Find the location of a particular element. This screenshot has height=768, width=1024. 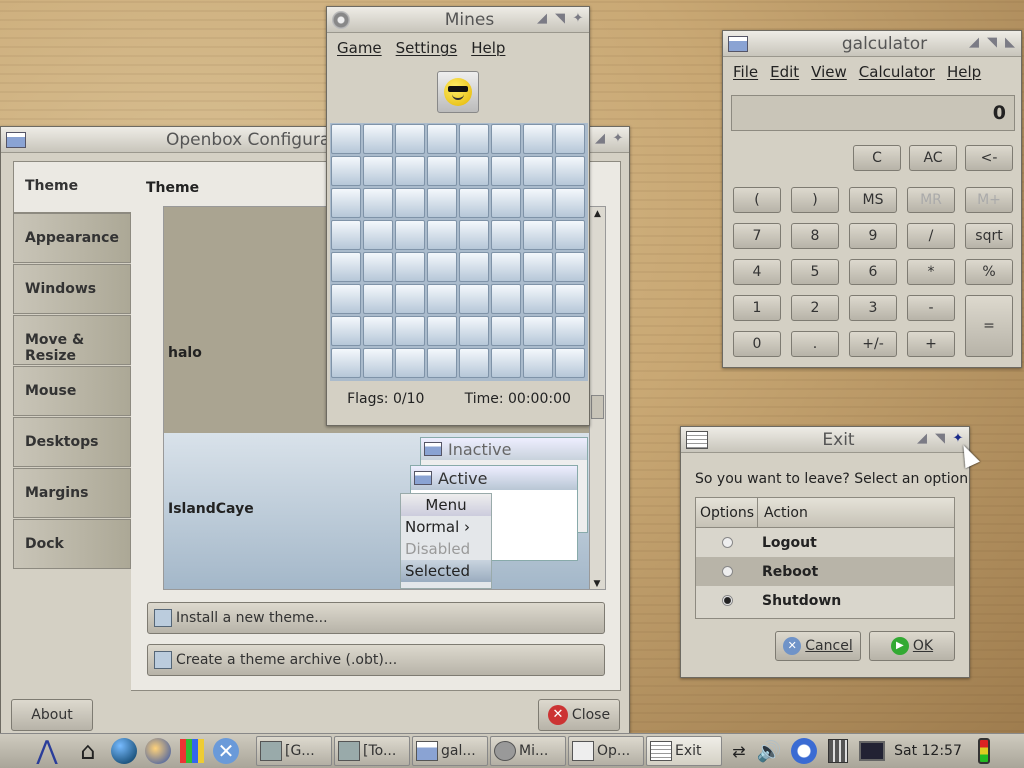

calc-key: ( is located at coordinates (757, 200).